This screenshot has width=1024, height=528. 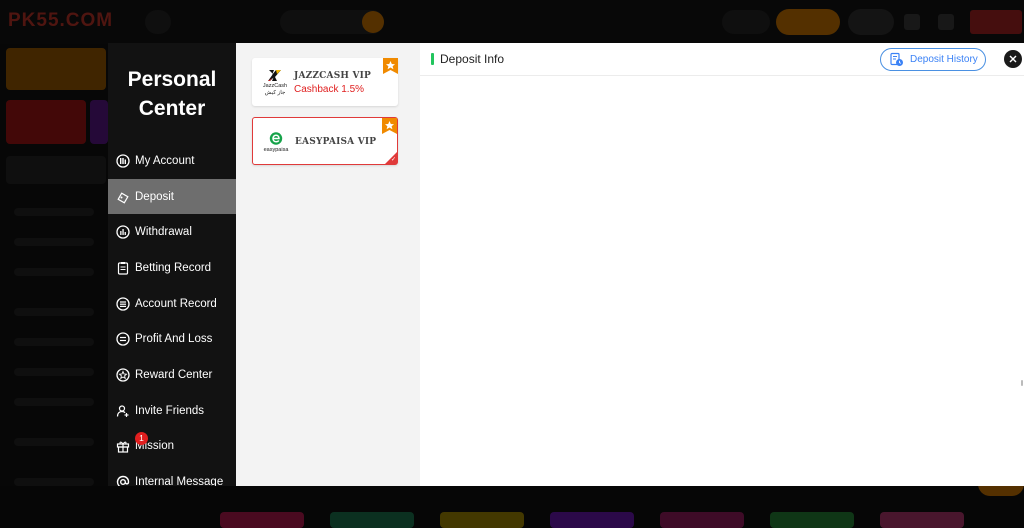 I want to click on menu-item-internal-message: Internal Message, so click(x=172, y=475).